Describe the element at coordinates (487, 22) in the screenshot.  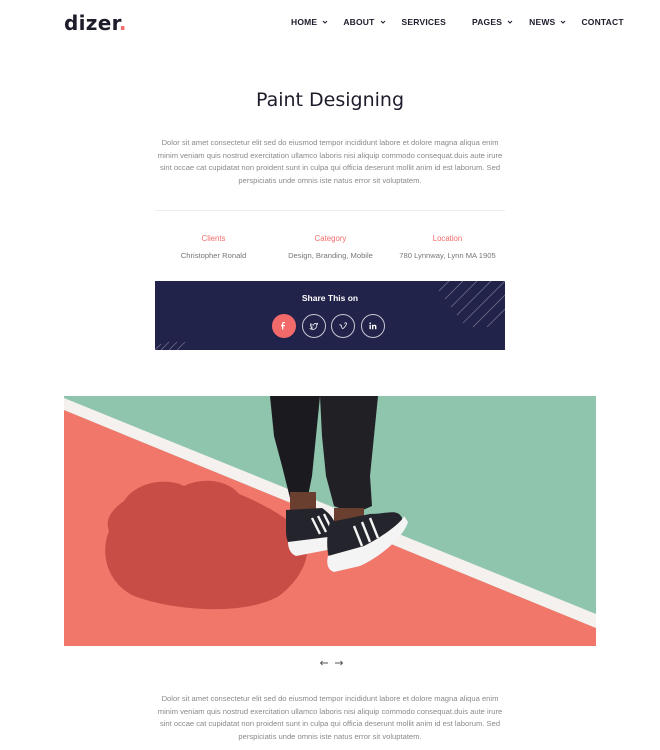
I see `nav-label-pages: PAGES` at that location.